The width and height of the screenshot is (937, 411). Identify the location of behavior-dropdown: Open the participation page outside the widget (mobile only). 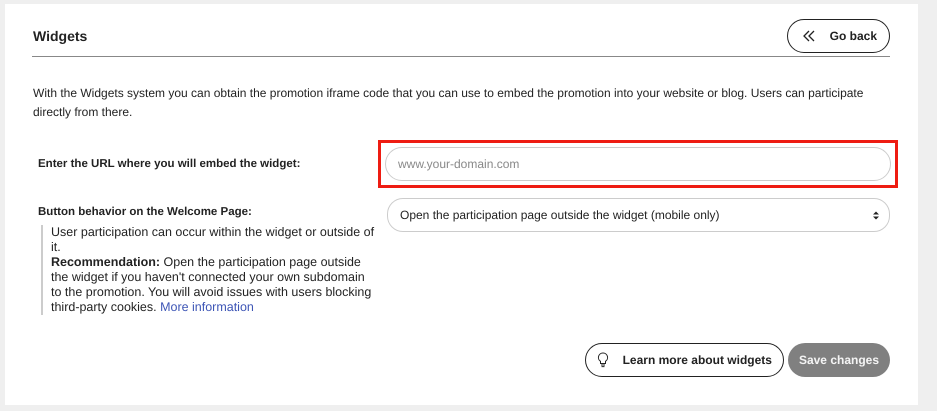
(638, 215).